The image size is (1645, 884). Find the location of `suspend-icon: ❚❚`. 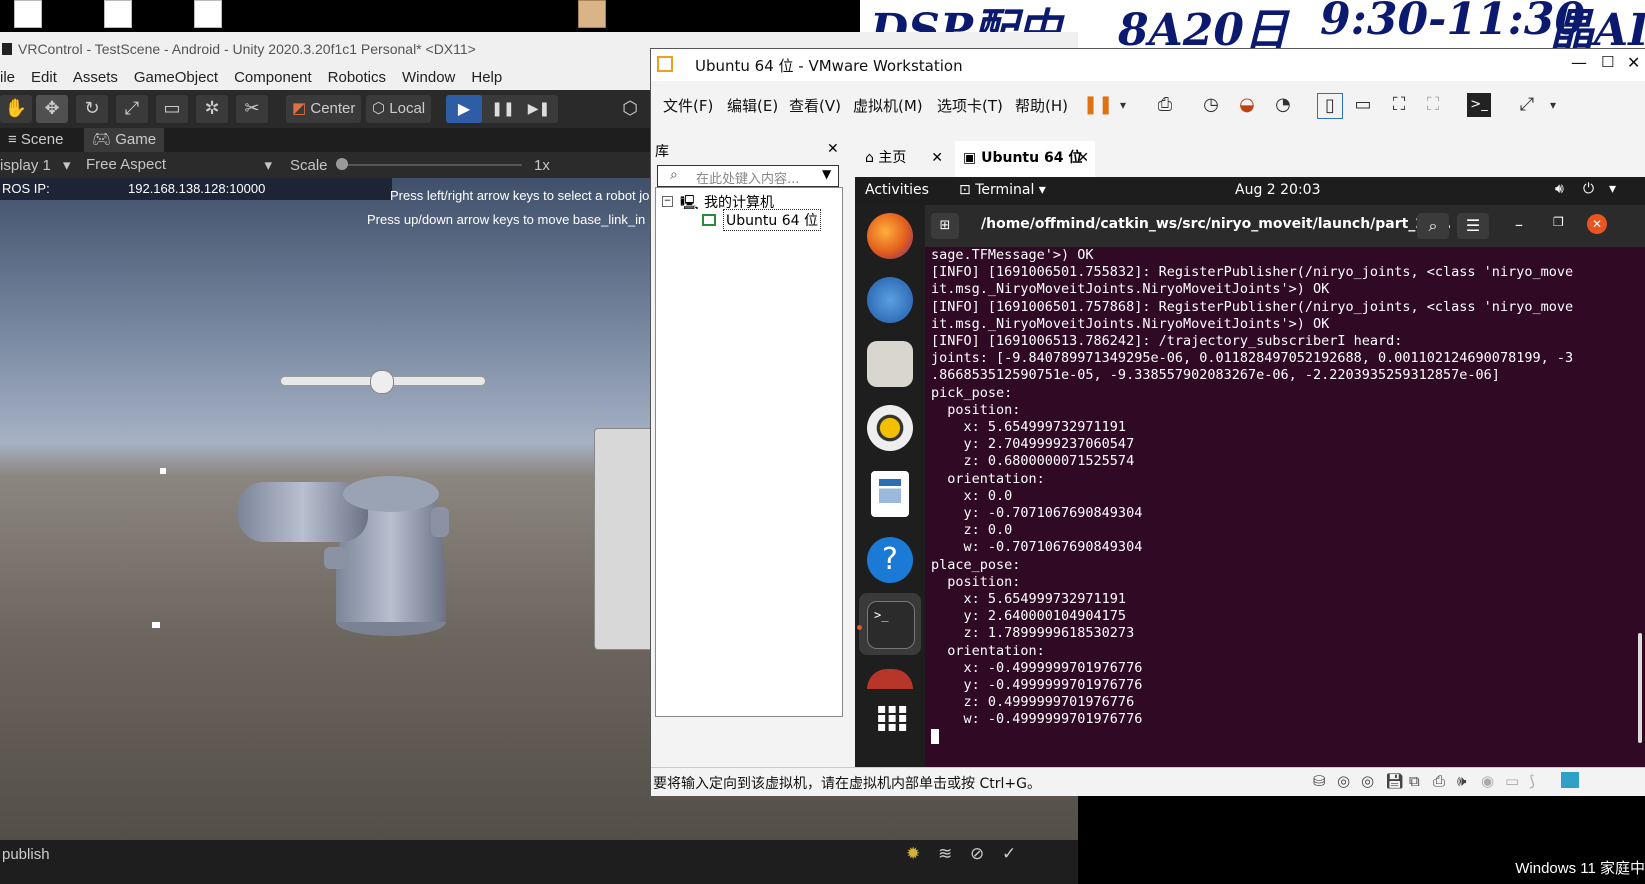

suspend-icon: ❚❚ is located at coordinates (1098, 105).